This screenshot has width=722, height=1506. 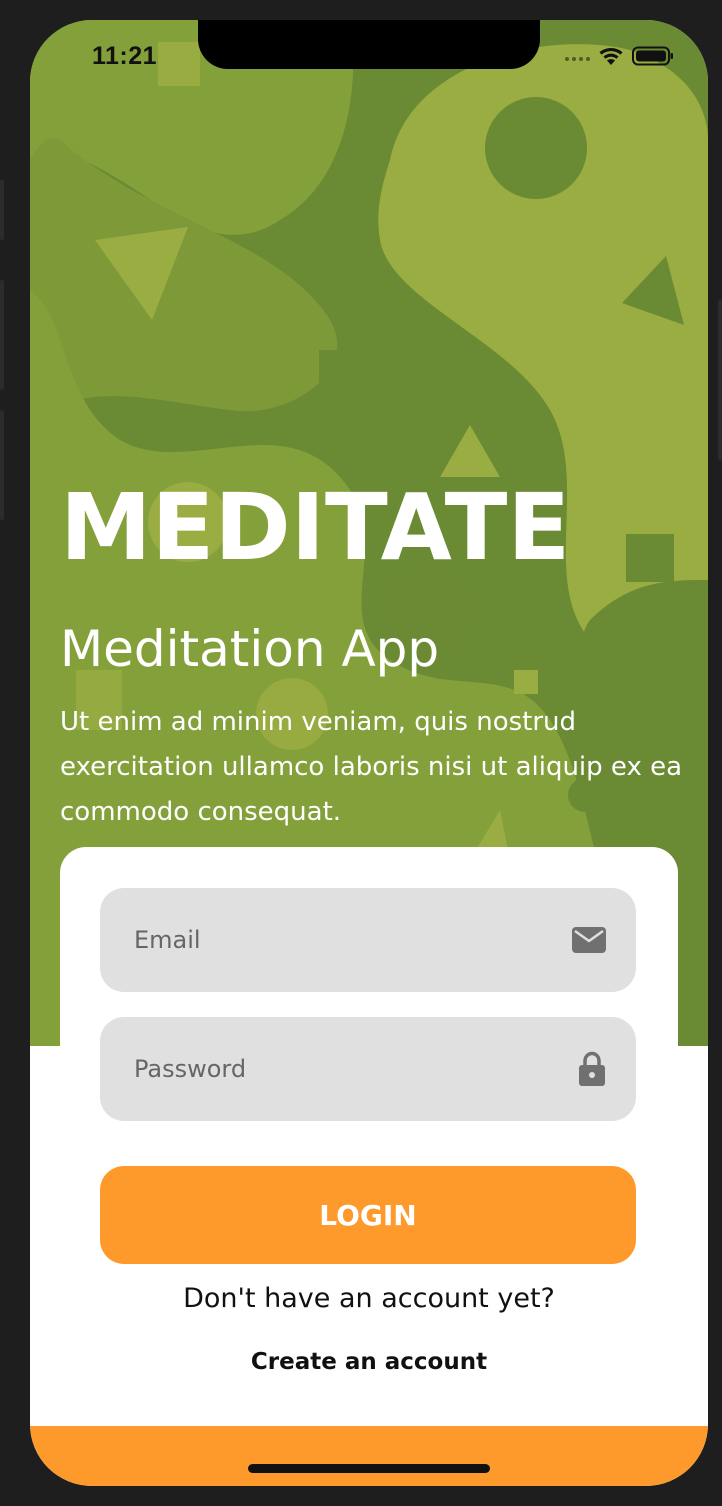 What do you see at coordinates (125, 56) in the screenshot?
I see `status-time: 11:21` at bounding box center [125, 56].